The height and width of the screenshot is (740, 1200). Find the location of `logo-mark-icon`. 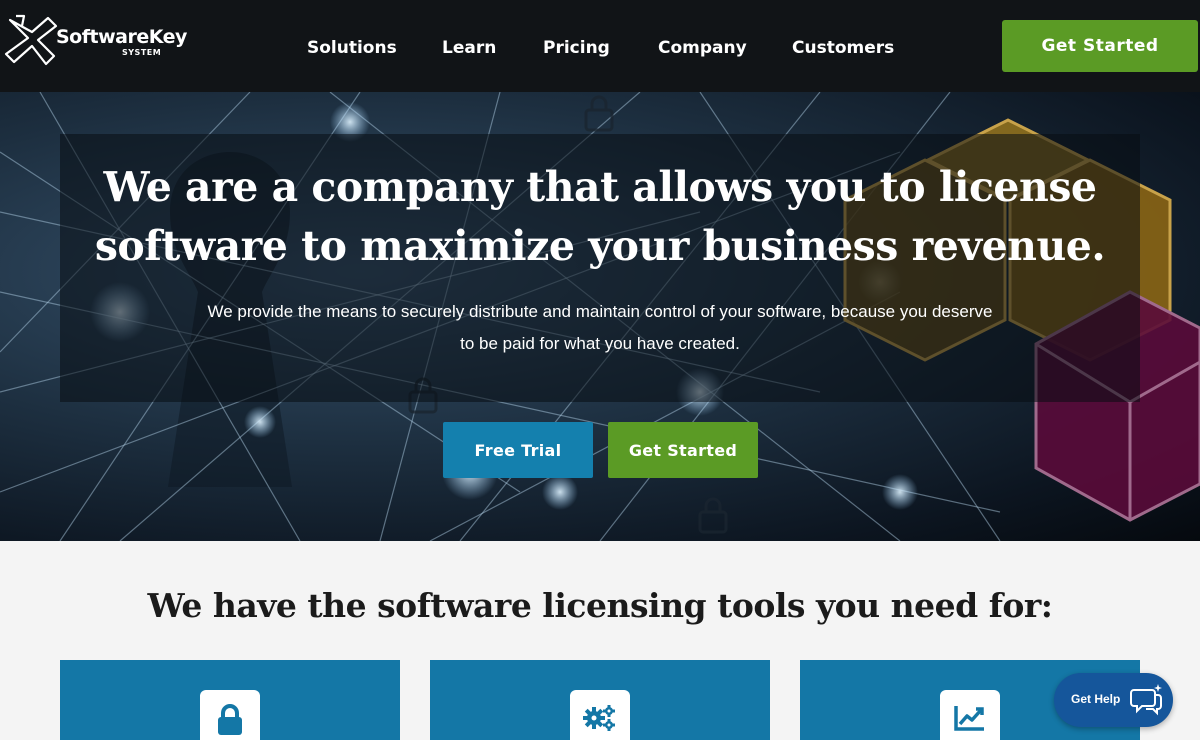

logo-mark-icon is located at coordinates (31, 40).